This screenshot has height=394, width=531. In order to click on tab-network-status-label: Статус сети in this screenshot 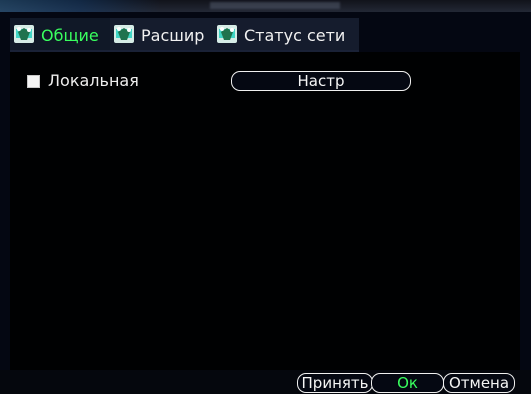, I will do `click(295, 35)`.